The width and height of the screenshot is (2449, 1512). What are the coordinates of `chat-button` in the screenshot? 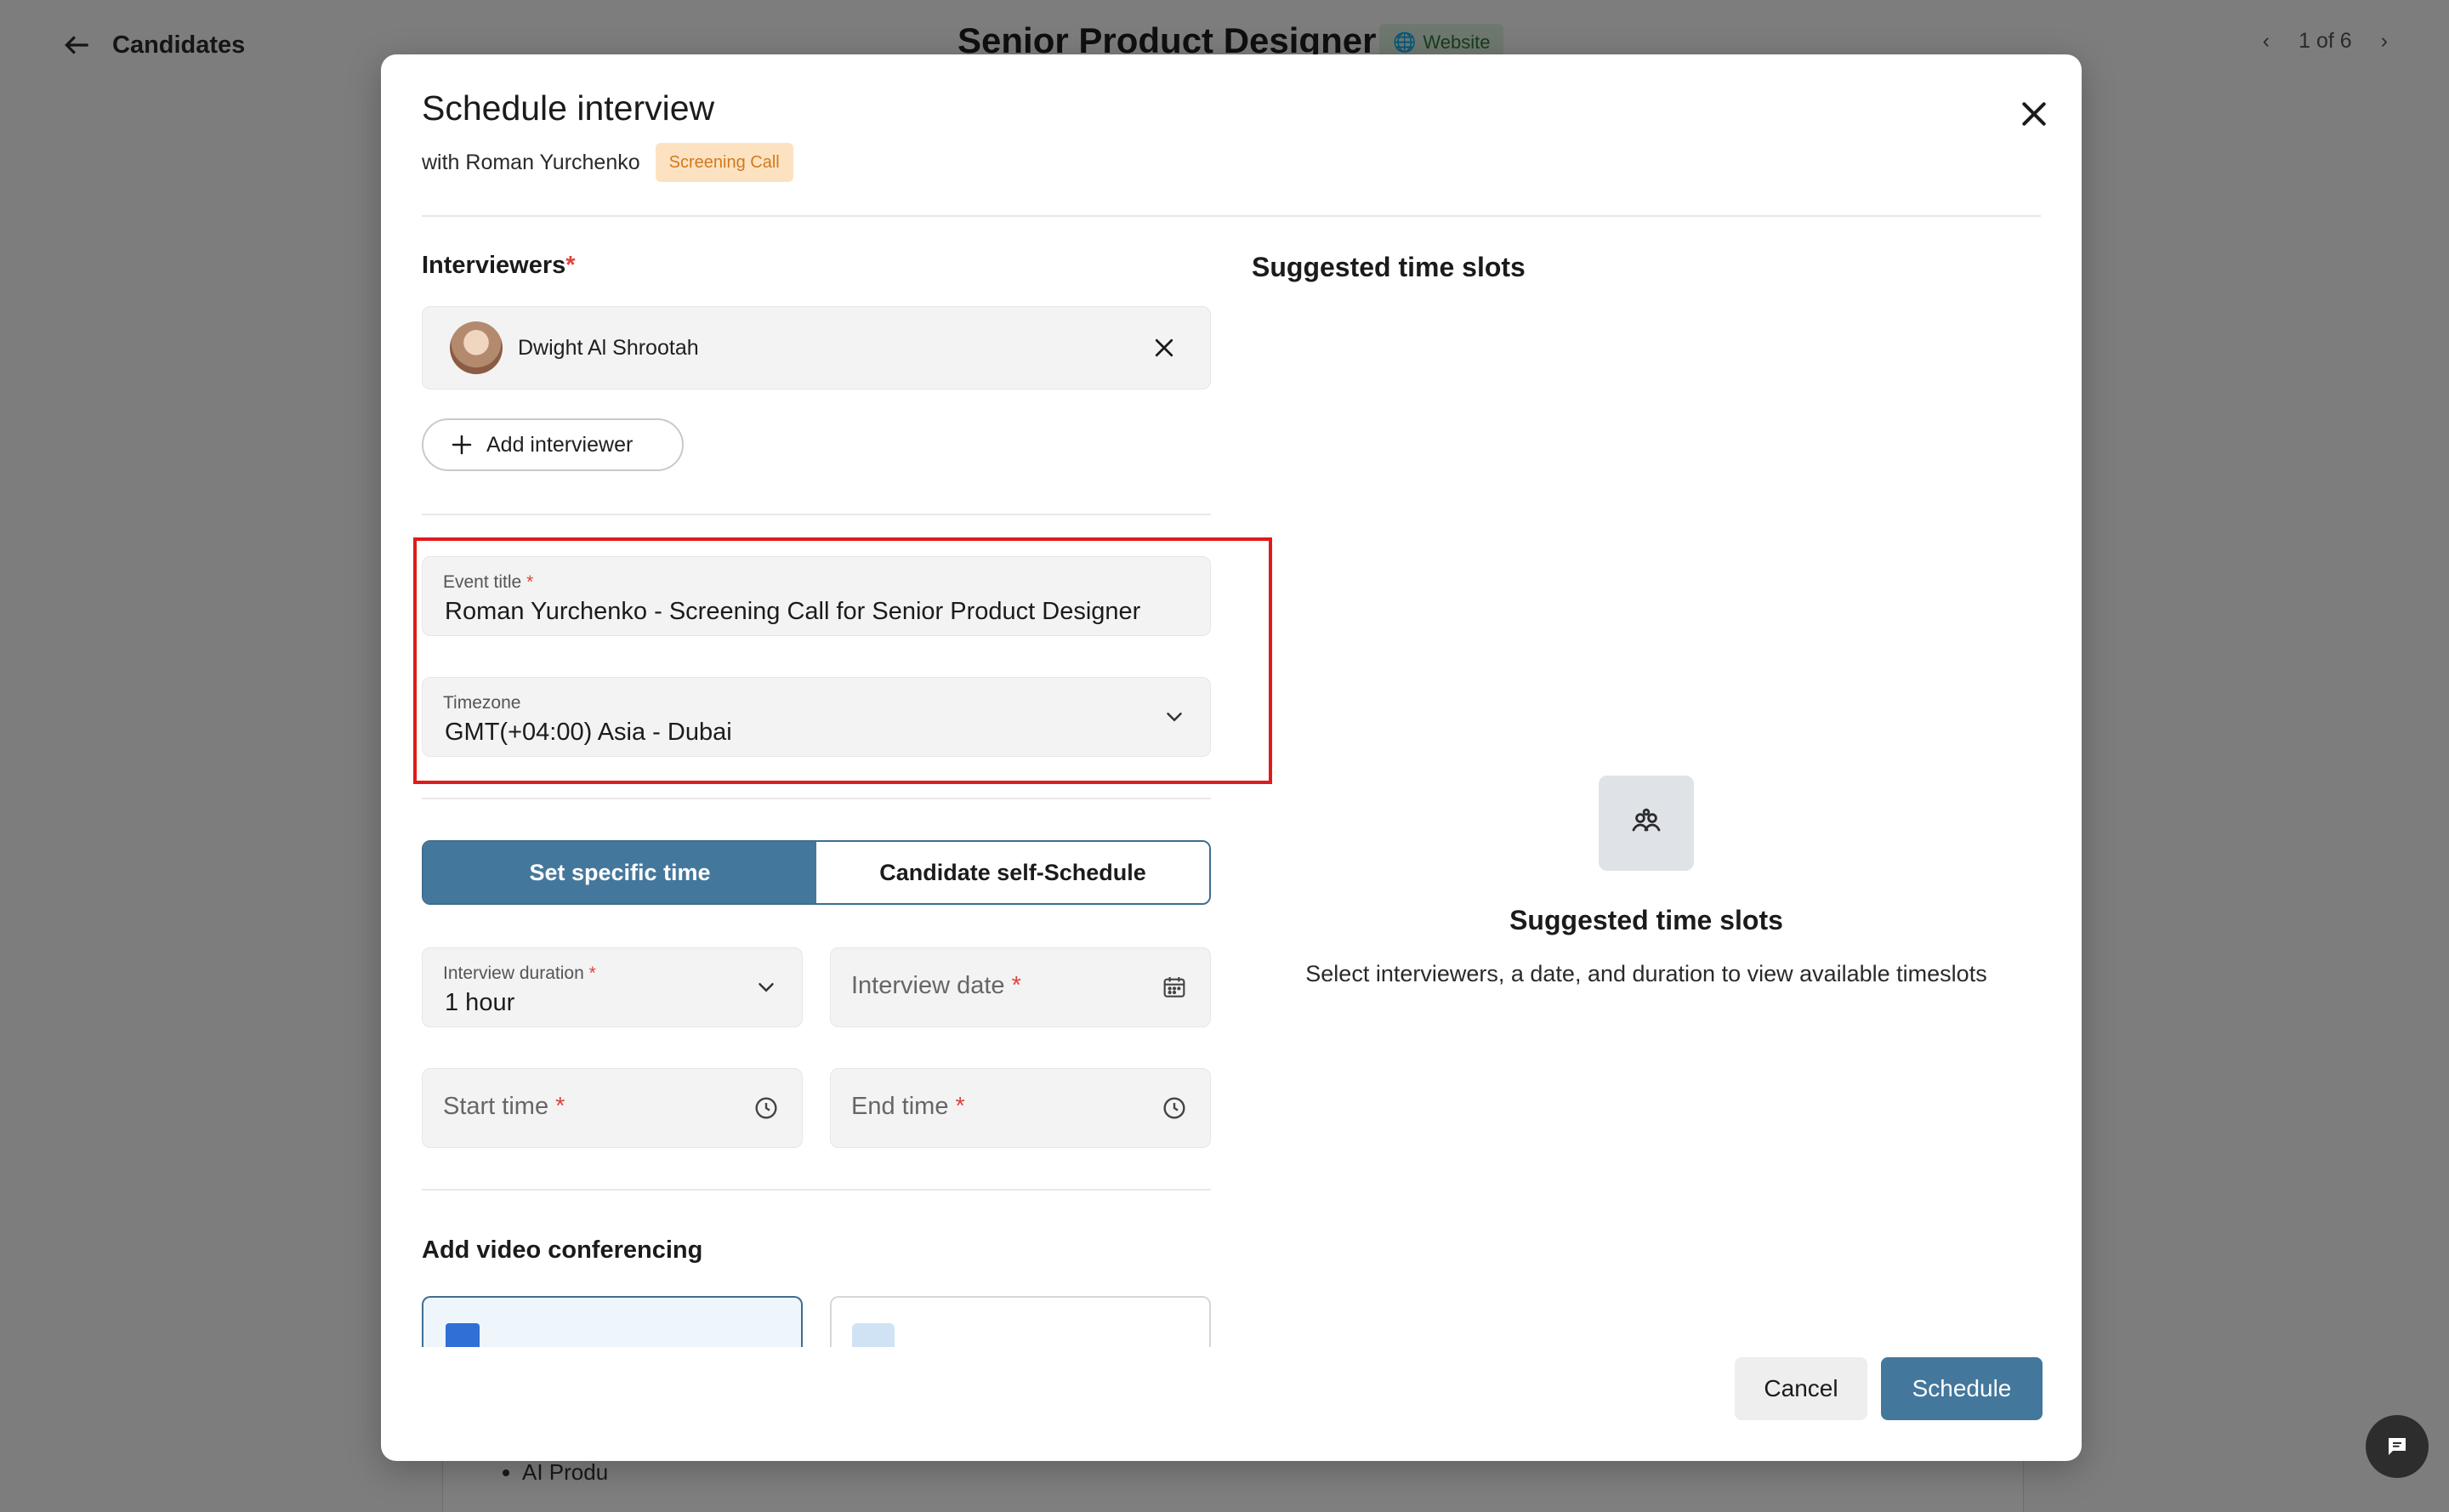 It's located at (2397, 1446).